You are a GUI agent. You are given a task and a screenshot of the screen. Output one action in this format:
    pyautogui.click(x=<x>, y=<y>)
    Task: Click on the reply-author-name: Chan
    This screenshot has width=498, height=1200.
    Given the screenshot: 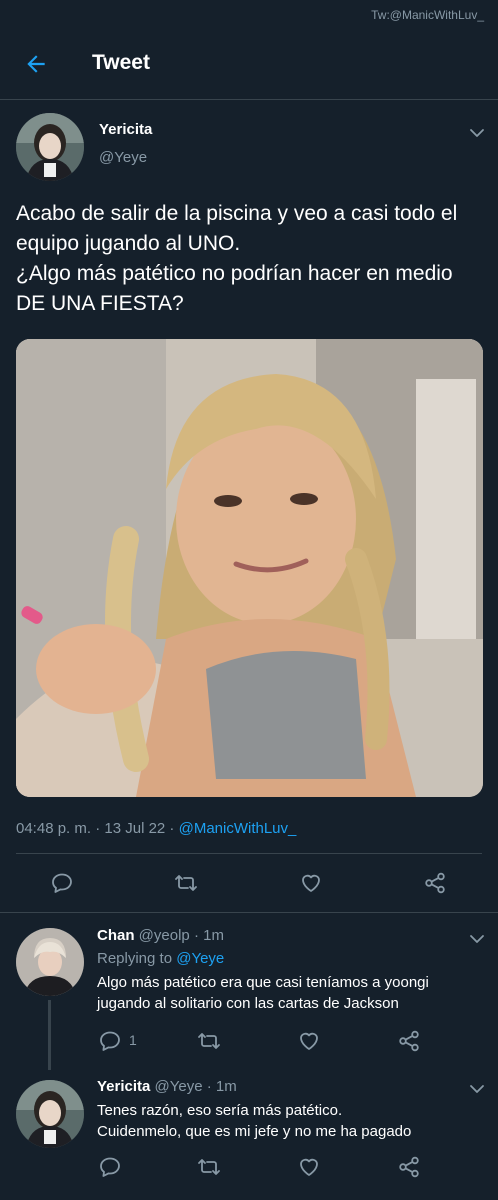 What is the action you would take?
    pyautogui.click(x=116, y=935)
    